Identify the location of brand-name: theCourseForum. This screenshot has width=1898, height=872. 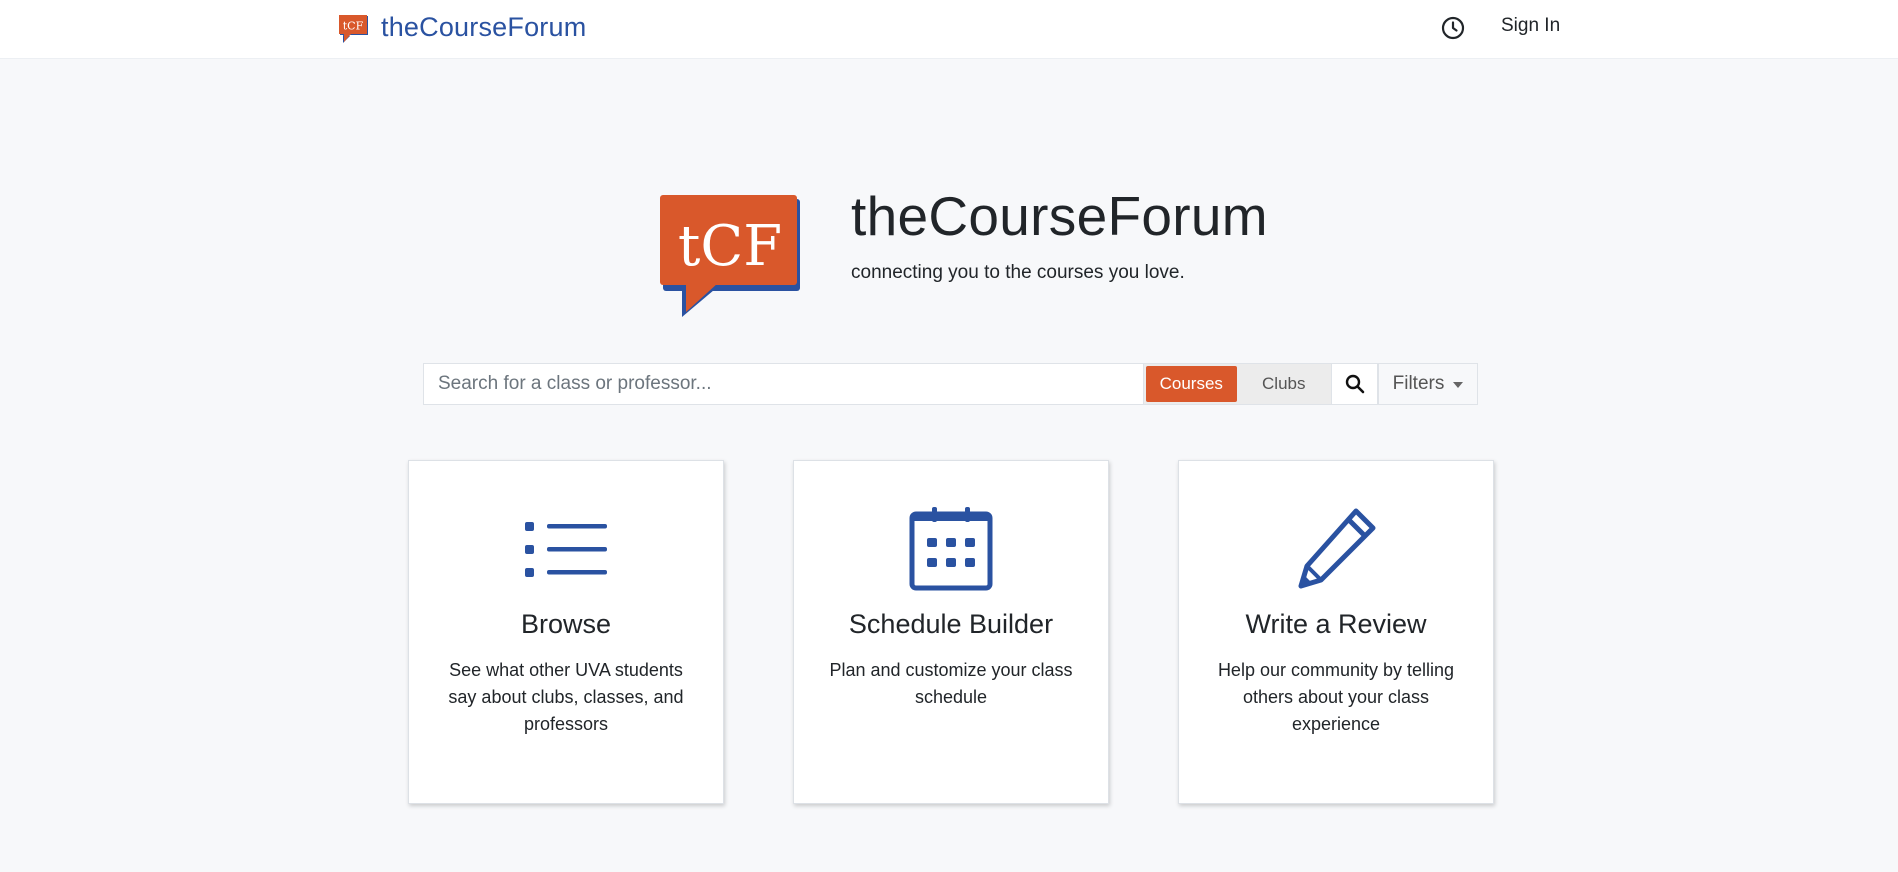
(484, 27).